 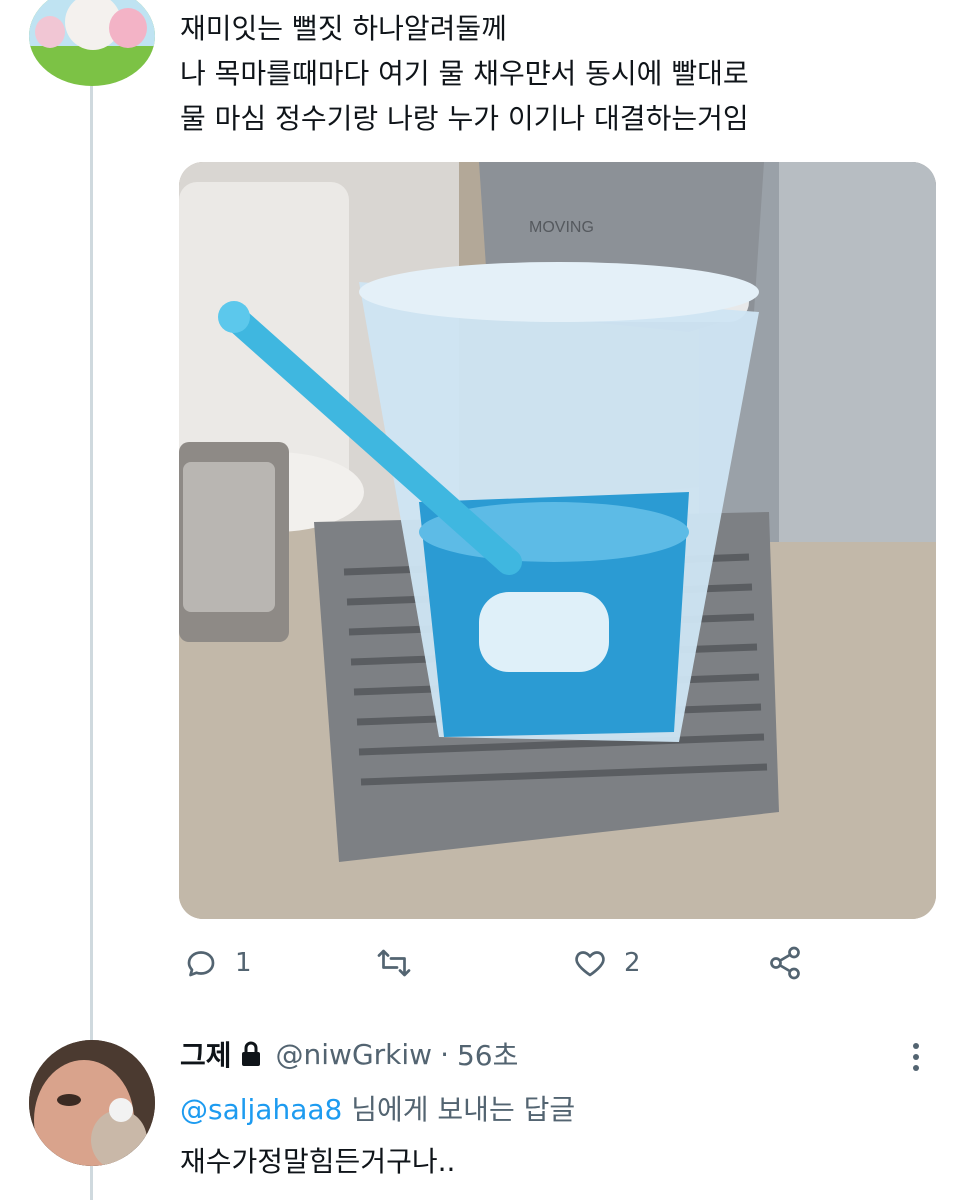 I want to click on like-action: 2, so click(x=606, y=963).